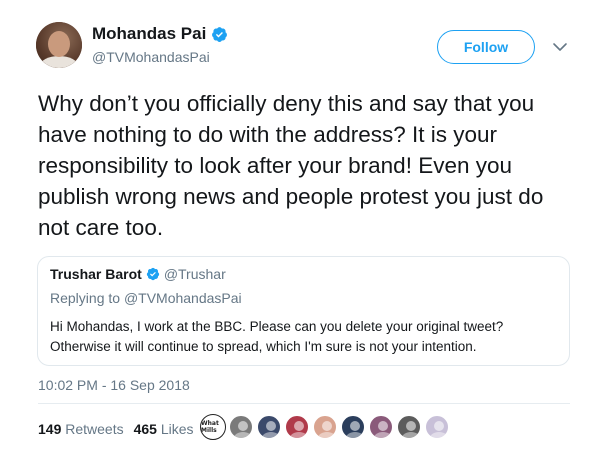  What do you see at coordinates (96, 274) in the screenshot?
I see `quoted-author-name: Trushar Barot` at bounding box center [96, 274].